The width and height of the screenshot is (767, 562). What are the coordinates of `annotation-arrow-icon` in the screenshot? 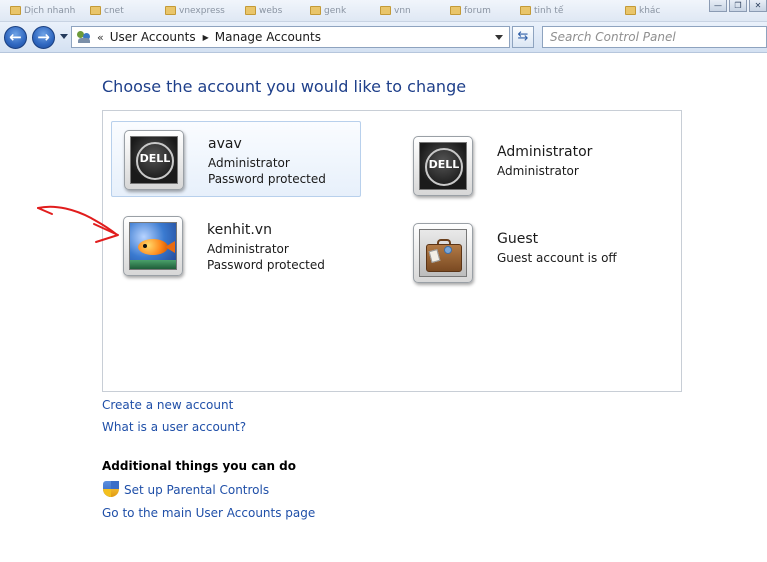 It's located at (78, 224).